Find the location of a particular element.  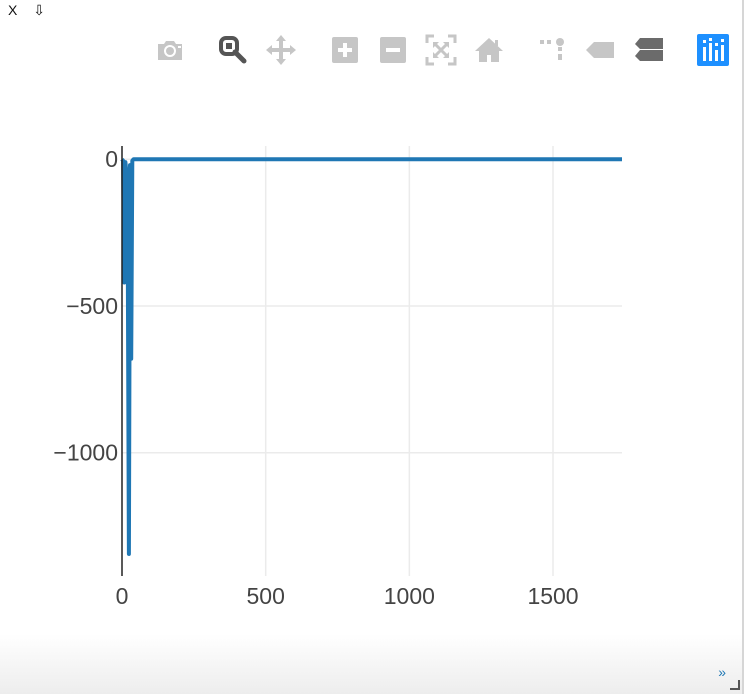

resize-grip-icon is located at coordinates (735, 685).